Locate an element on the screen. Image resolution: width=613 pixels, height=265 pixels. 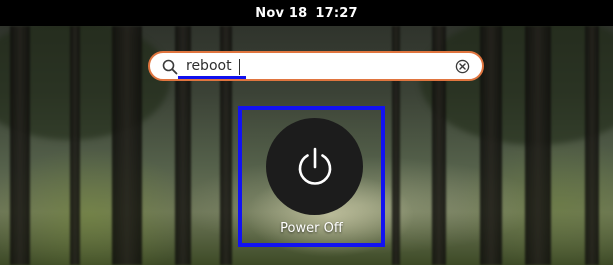
search-input is located at coordinates (316, 66).